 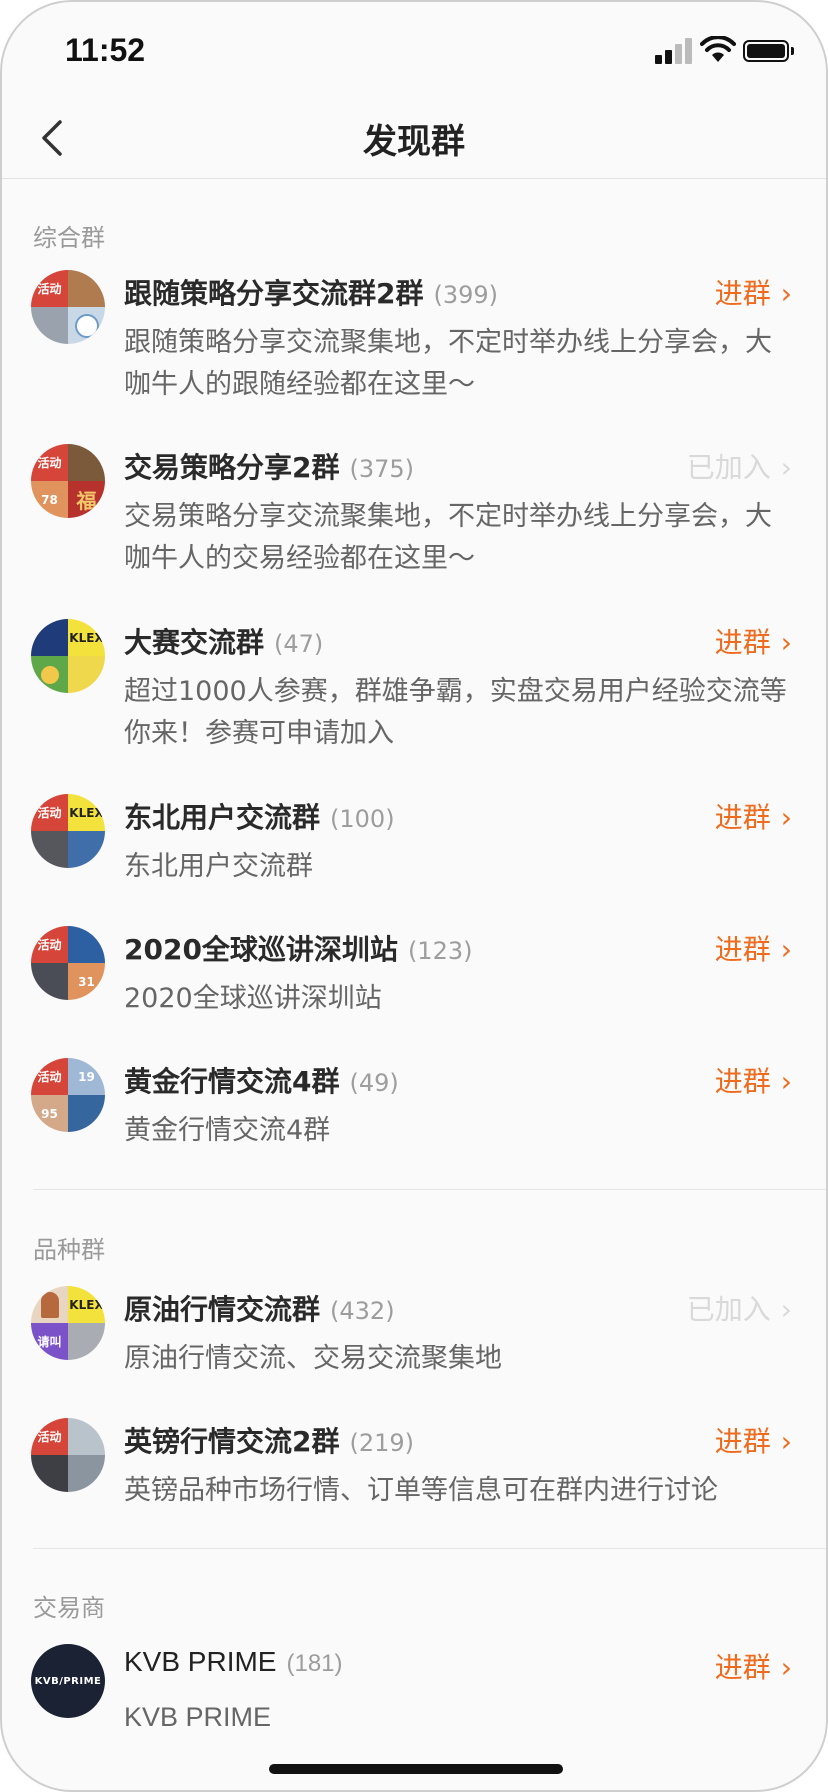 What do you see at coordinates (313, 1358) in the screenshot?
I see `group-description: 原油行情交流、交易交流聚集地` at bounding box center [313, 1358].